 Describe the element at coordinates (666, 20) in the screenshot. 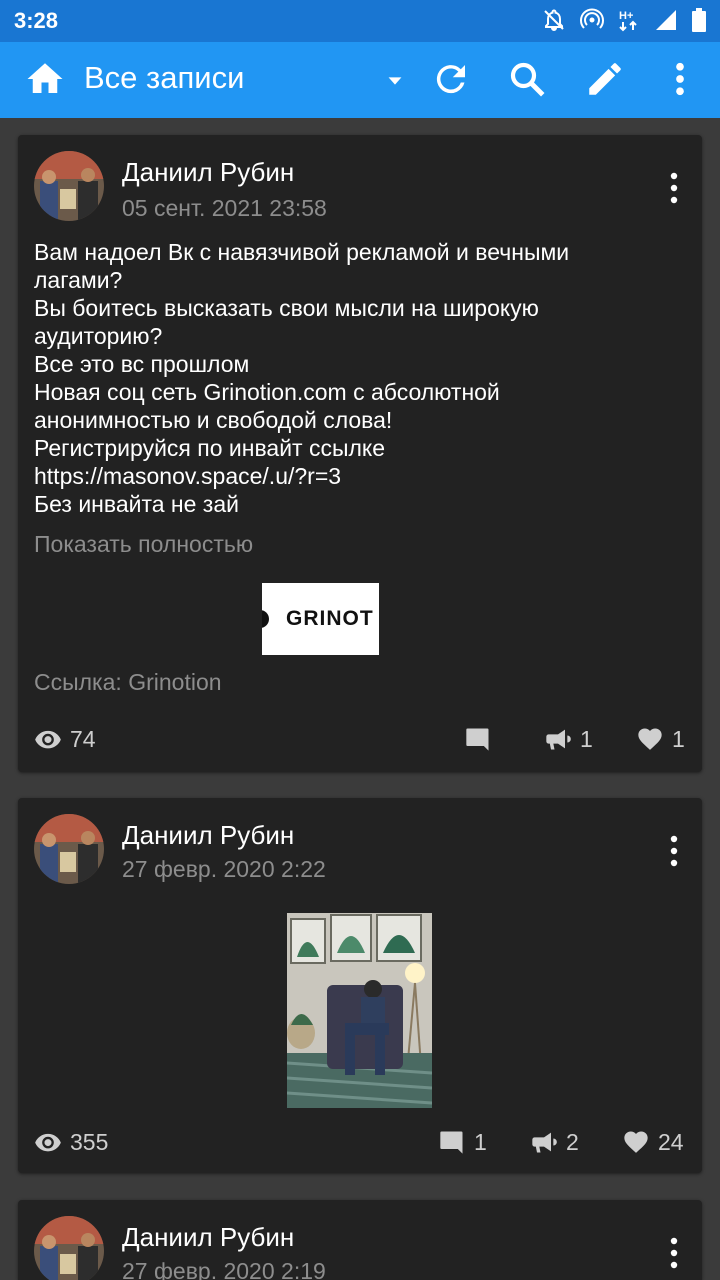

I see `signal-icon` at that location.